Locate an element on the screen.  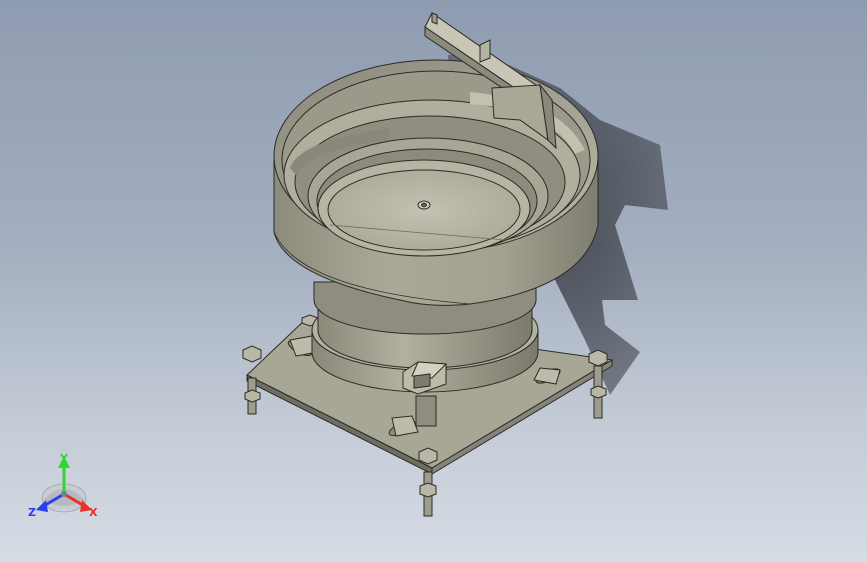
center-post is located at coordinates (426, 411).